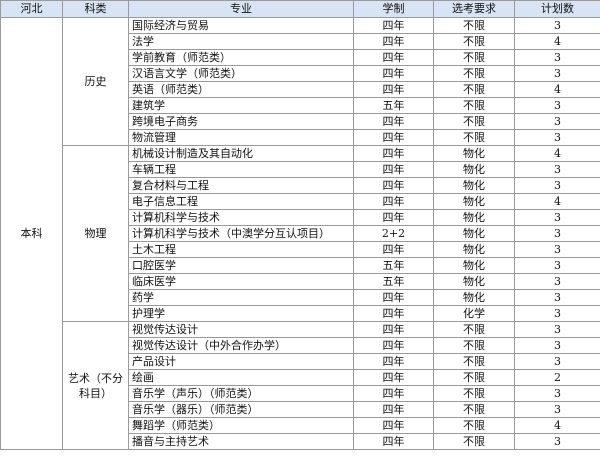 This screenshot has height=463, width=600. Describe the element at coordinates (557, 377) in the screenshot. I see `quota-cell: 2` at that location.